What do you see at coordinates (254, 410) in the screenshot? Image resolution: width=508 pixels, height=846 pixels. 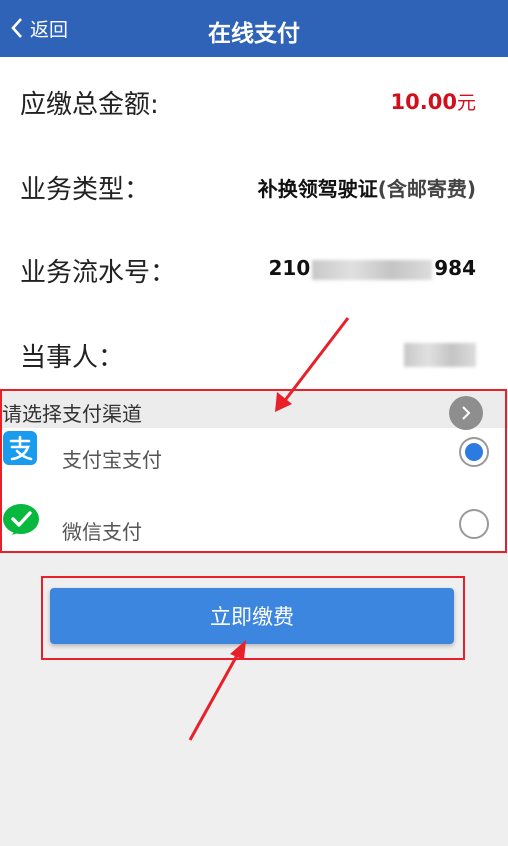 I see `payment-channel-header: 请选择支付渠道` at bounding box center [254, 410].